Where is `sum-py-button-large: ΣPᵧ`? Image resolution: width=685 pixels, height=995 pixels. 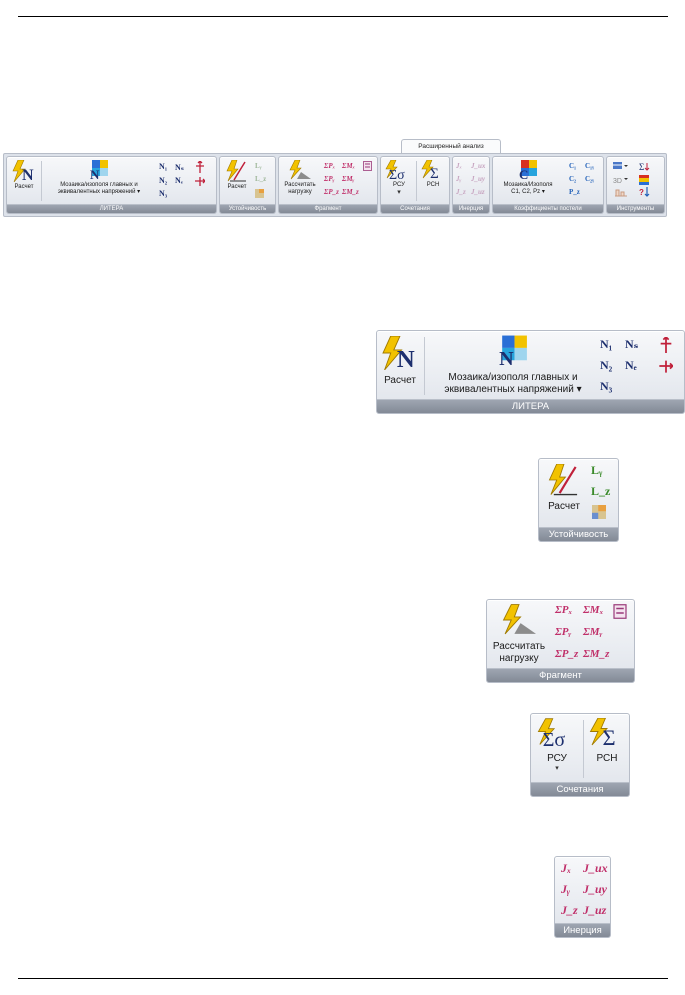 sum-py-button-large: ΣPᵧ is located at coordinates (563, 632).